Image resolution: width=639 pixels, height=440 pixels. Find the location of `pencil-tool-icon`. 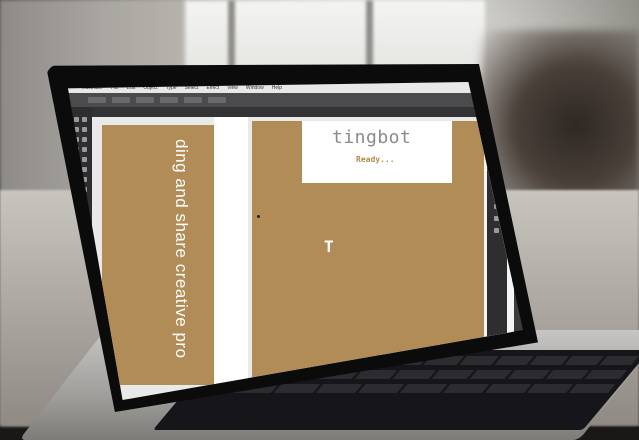

pencil-tool-icon is located at coordinates (84, 159).